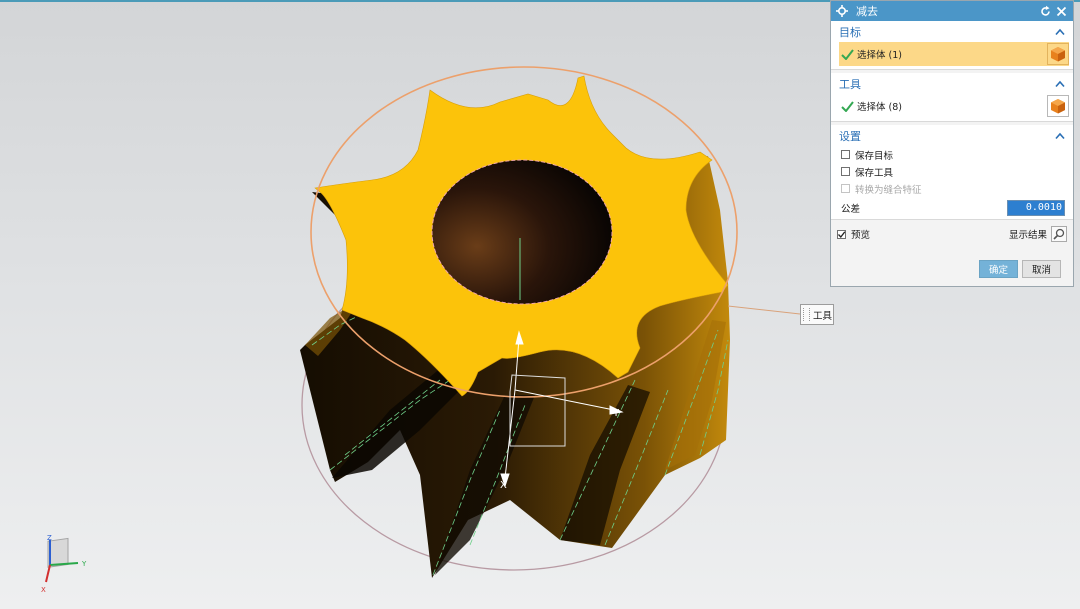 The width and height of the screenshot is (1080, 609). What do you see at coordinates (616, 413) in the screenshot?
I see `csys-y-label: Y` at bounding box center [616, 413].